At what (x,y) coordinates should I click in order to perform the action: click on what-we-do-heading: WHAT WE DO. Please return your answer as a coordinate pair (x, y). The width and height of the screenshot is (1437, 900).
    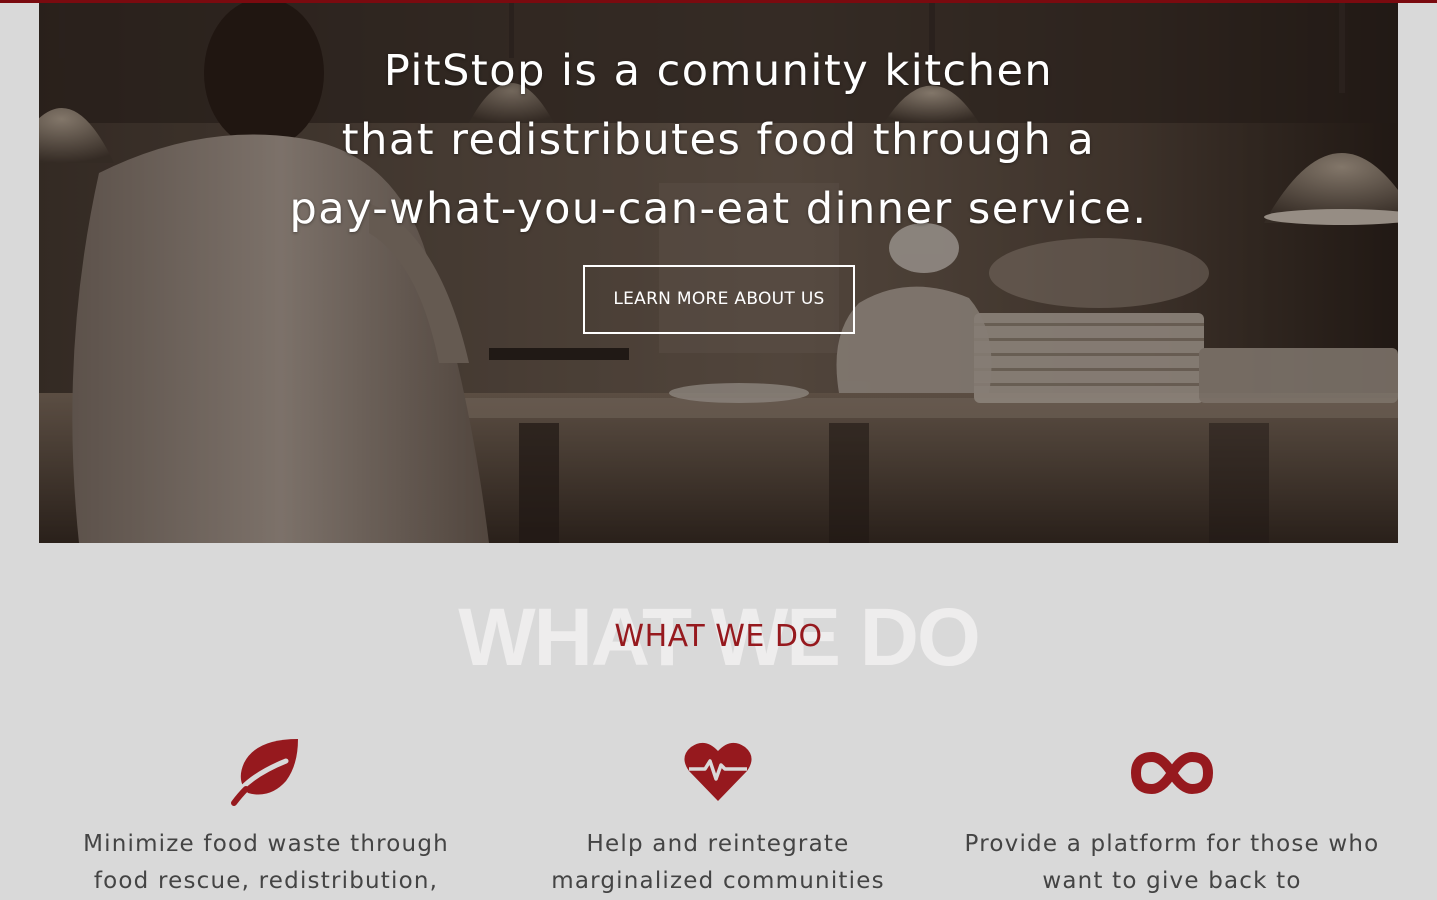
    Looking at the image, I should click on (718, 636).